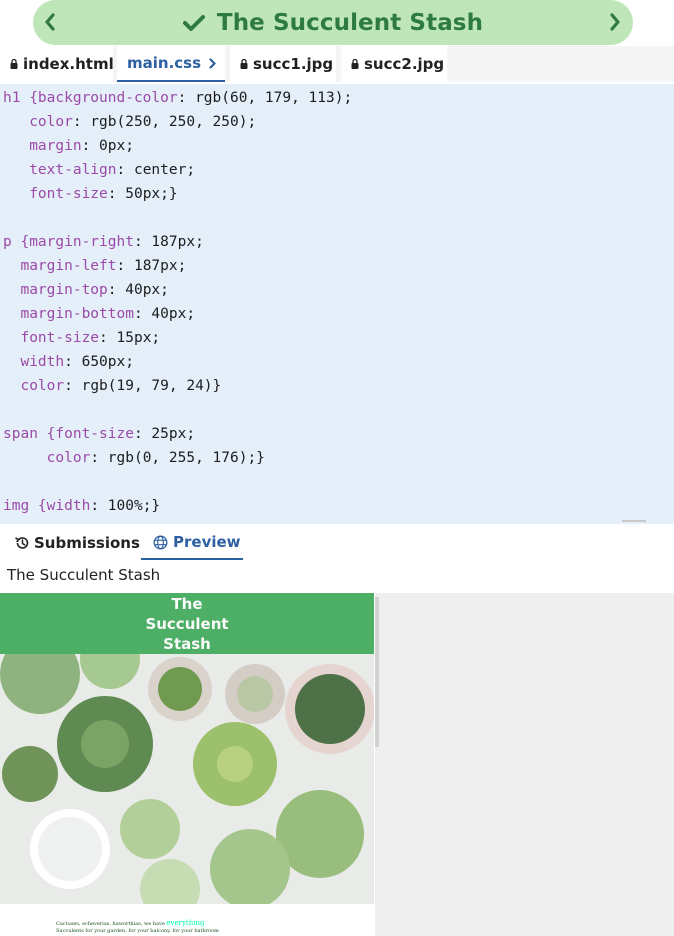  Describe the element at coordinates (16, 242) in the screenshot. I see `code-selector: p {` at that location.